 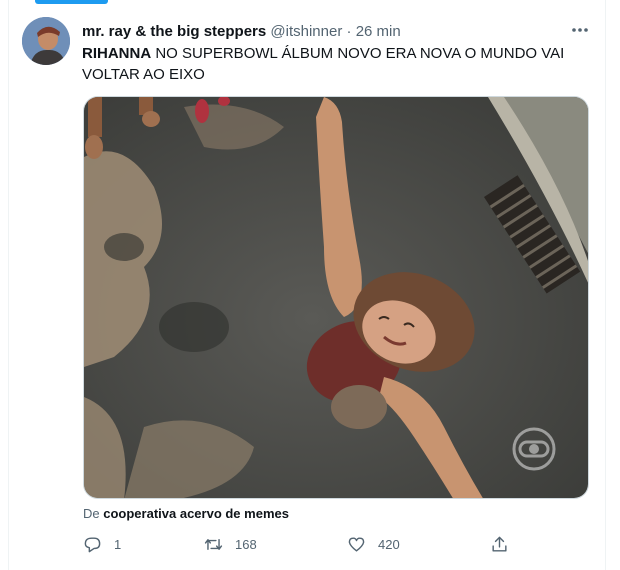 What do you see at coordinates (46, 41) in the screenshot?
I see `avatar` at bounding box center [46, 41].